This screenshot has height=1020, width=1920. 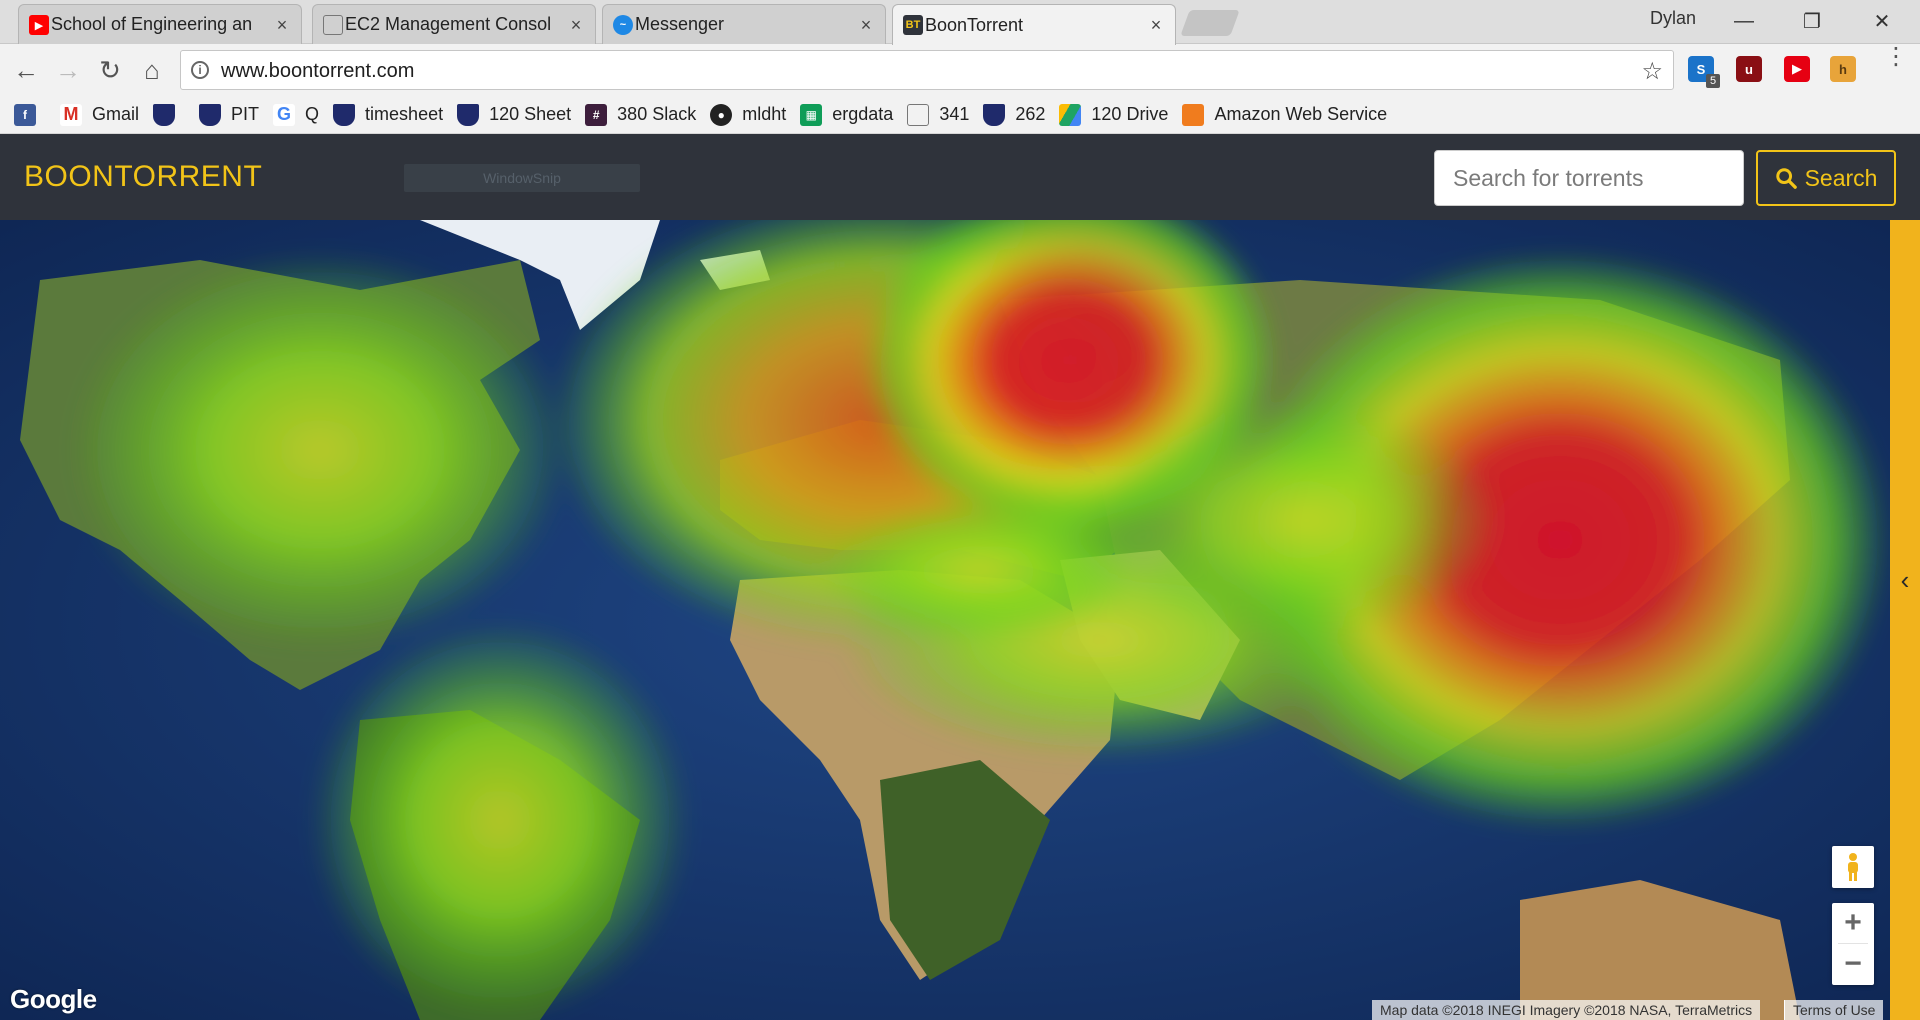 I want to click on site-brand-logo: BOONTORRENT, so click(x=143, y=177).